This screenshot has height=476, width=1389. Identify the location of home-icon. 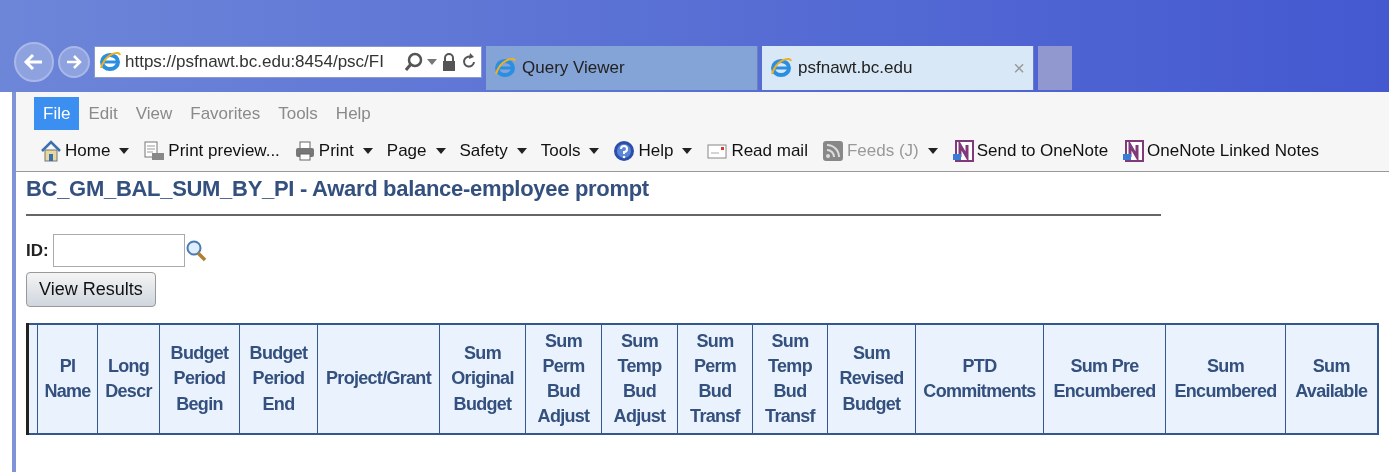
(51, 150).